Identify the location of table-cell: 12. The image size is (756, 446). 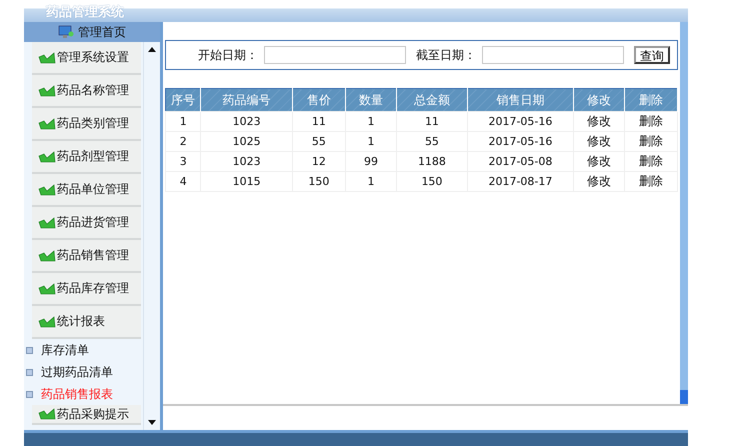
(319, 161).